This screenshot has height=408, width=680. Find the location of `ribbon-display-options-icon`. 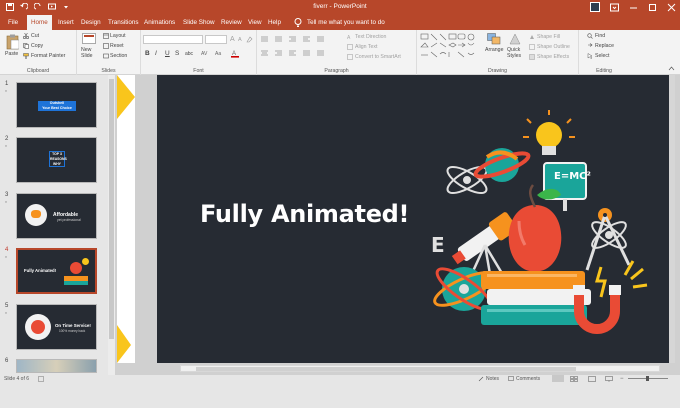

ribbon-display-options-icon is located at coordinates (614, 7).